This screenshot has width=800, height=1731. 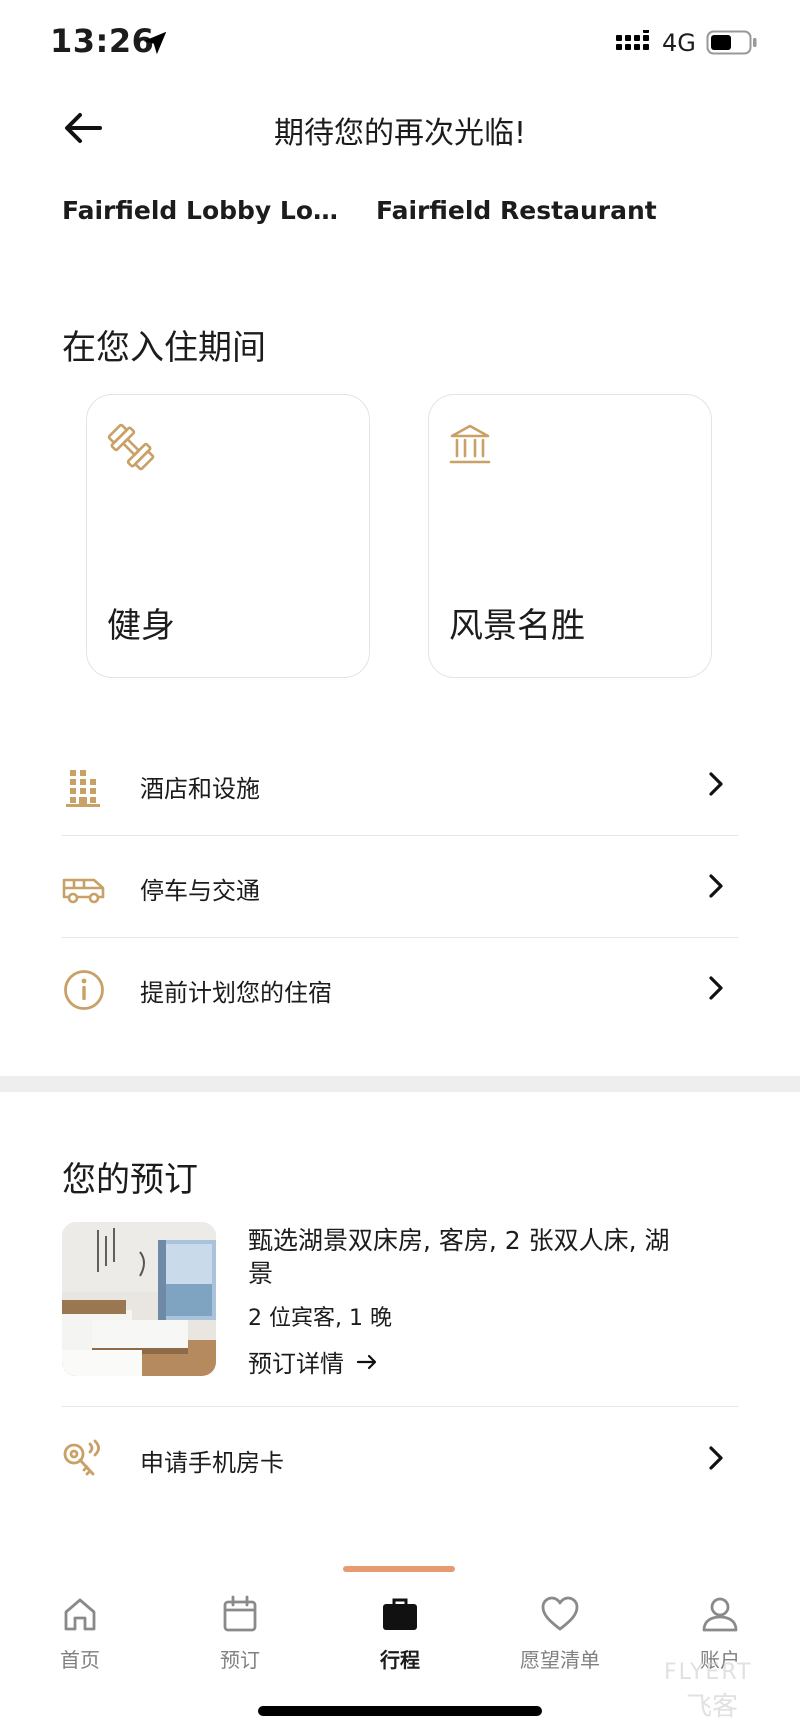 I want to click on reservation-details-label: 预订详情, so click(x=296, y=1364).